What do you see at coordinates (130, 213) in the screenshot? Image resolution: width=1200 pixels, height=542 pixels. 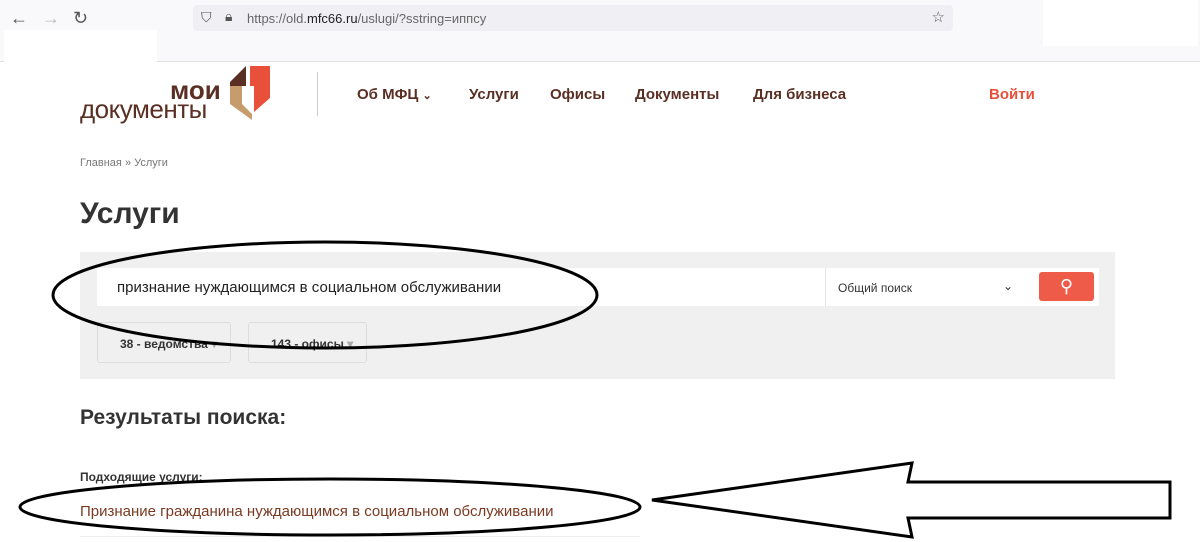 I see `page-title: Услуги` at bounding box center [130, 213].